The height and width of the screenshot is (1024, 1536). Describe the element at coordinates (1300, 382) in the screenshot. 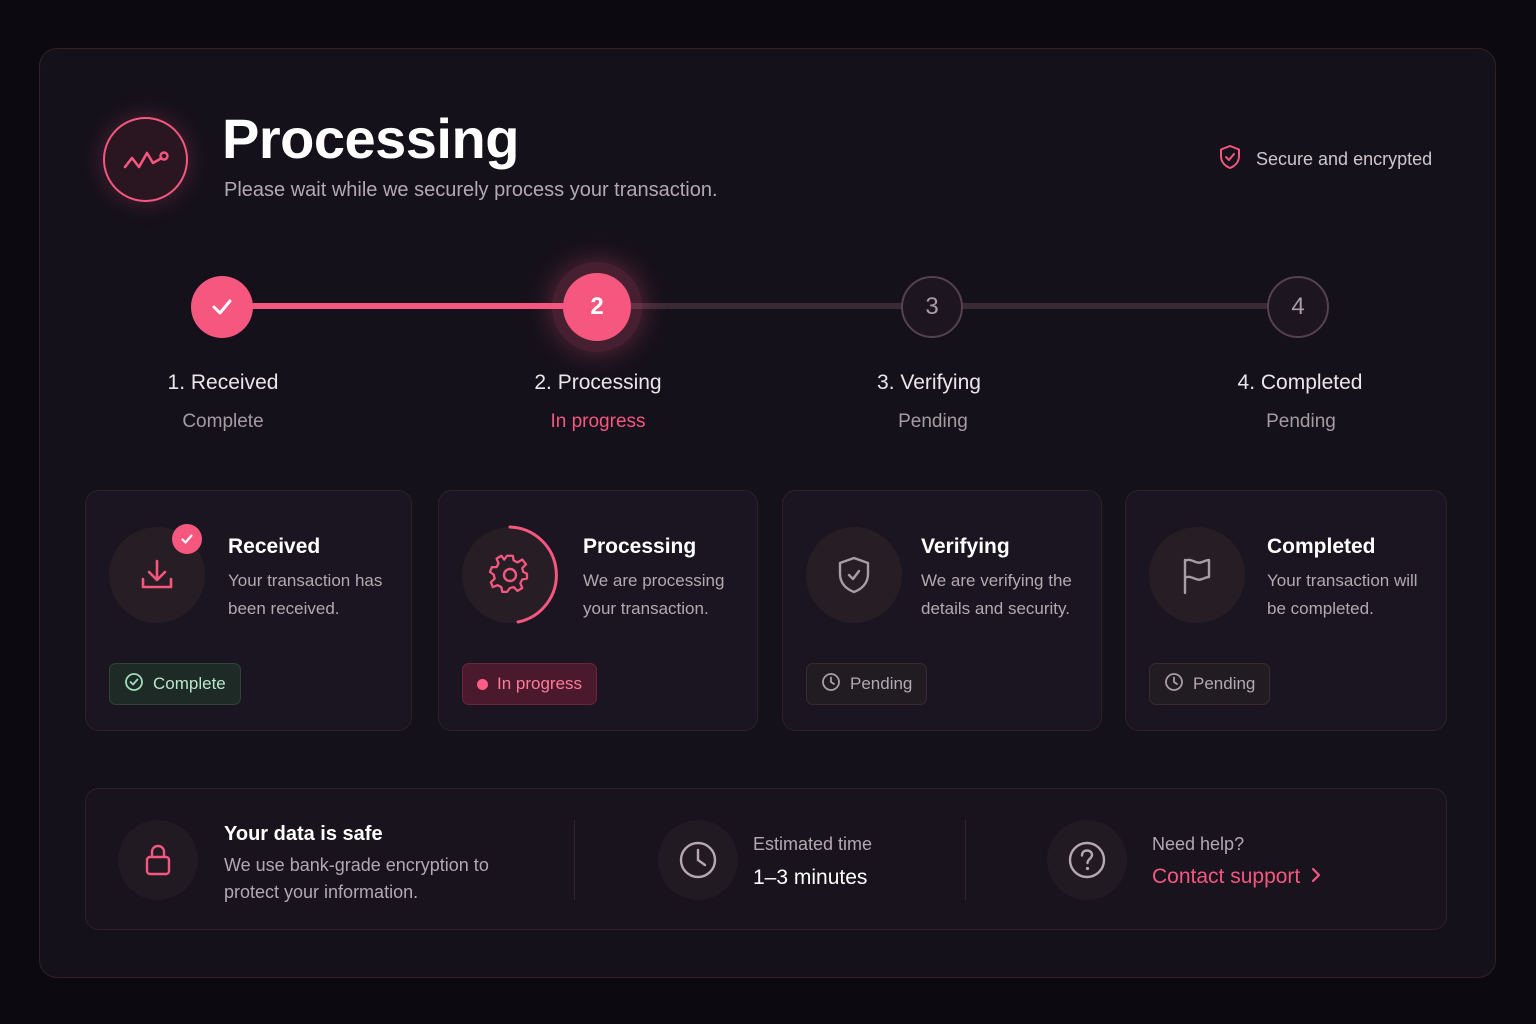

I see `step-4-label: 4. Completed` at that location.